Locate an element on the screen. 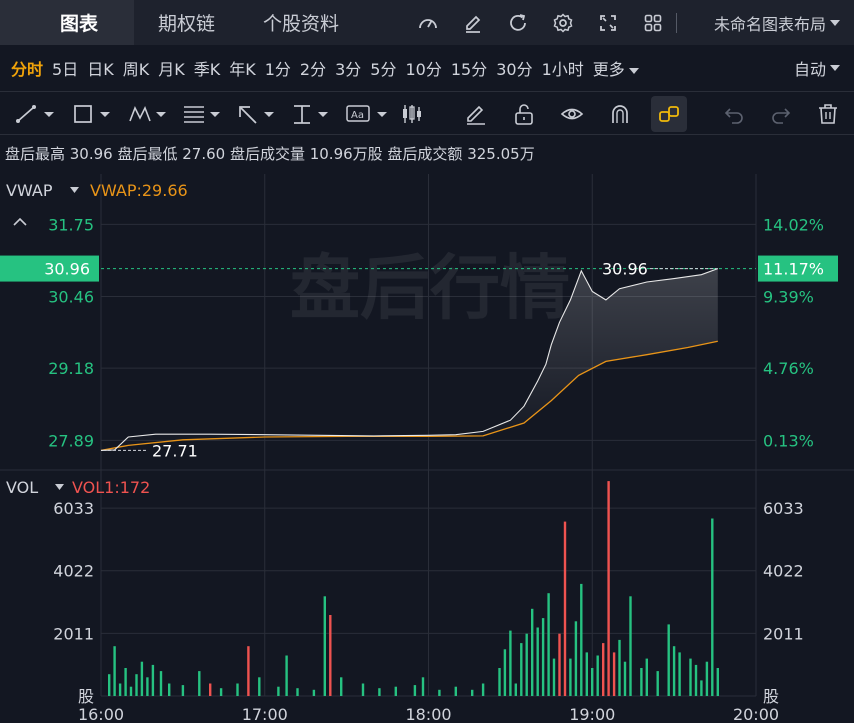  period-day: 日K is located at coordinates (100, 68).